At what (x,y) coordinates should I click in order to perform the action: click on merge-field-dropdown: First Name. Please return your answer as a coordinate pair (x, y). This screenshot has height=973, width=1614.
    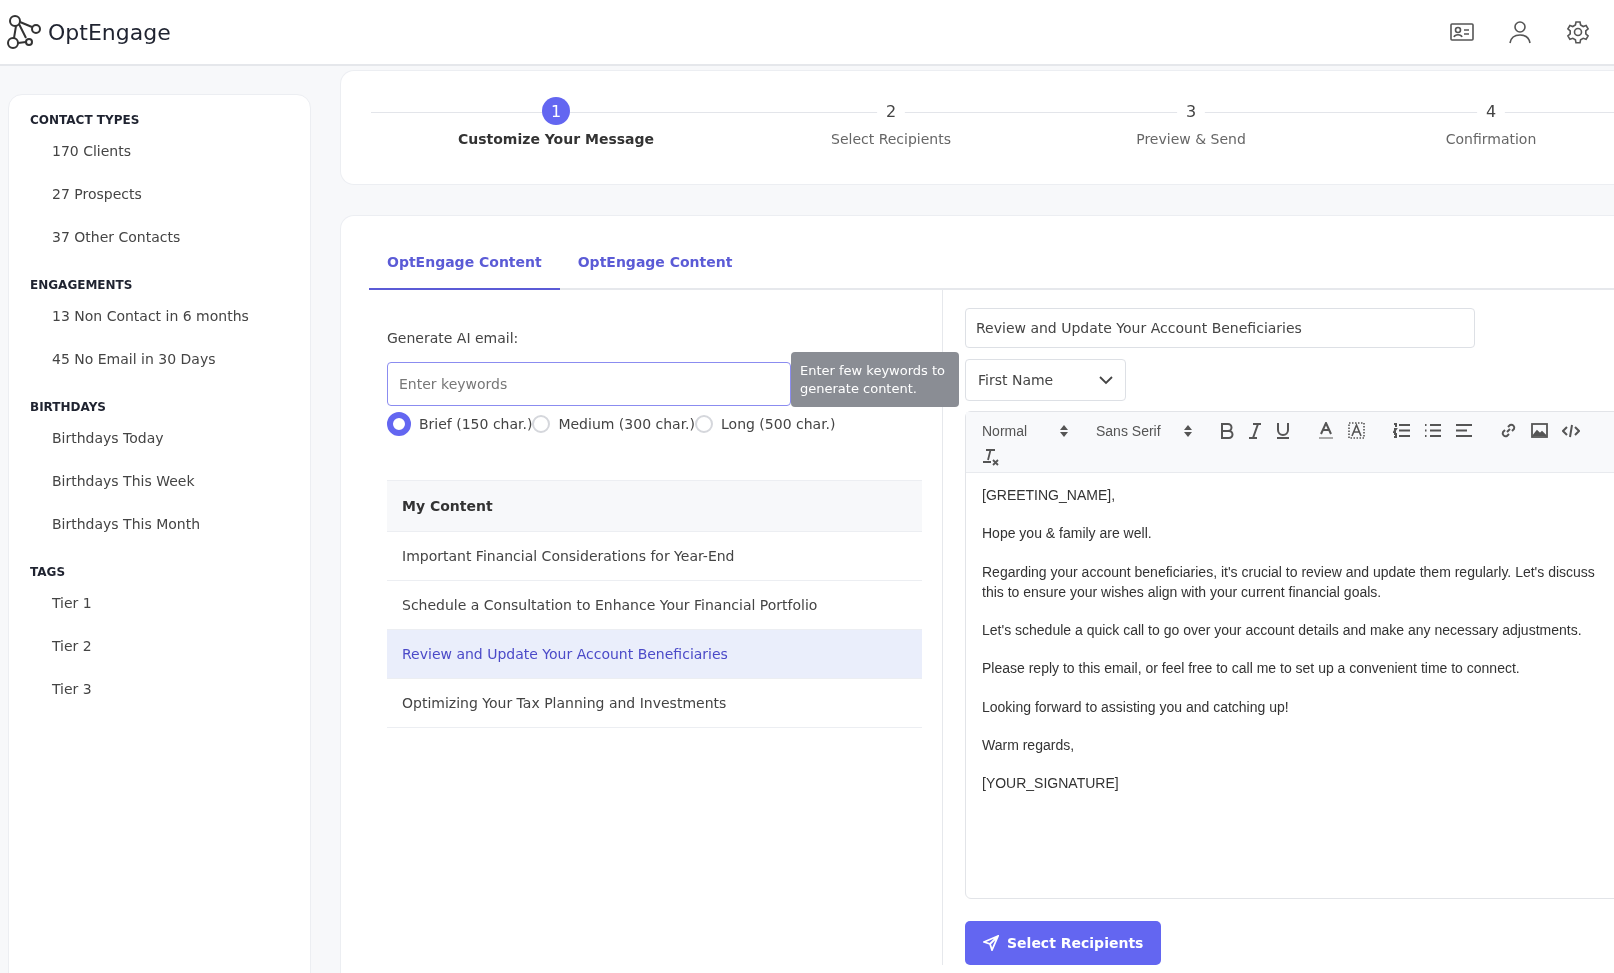
    Looking at the image, I should click on (1045, 380).